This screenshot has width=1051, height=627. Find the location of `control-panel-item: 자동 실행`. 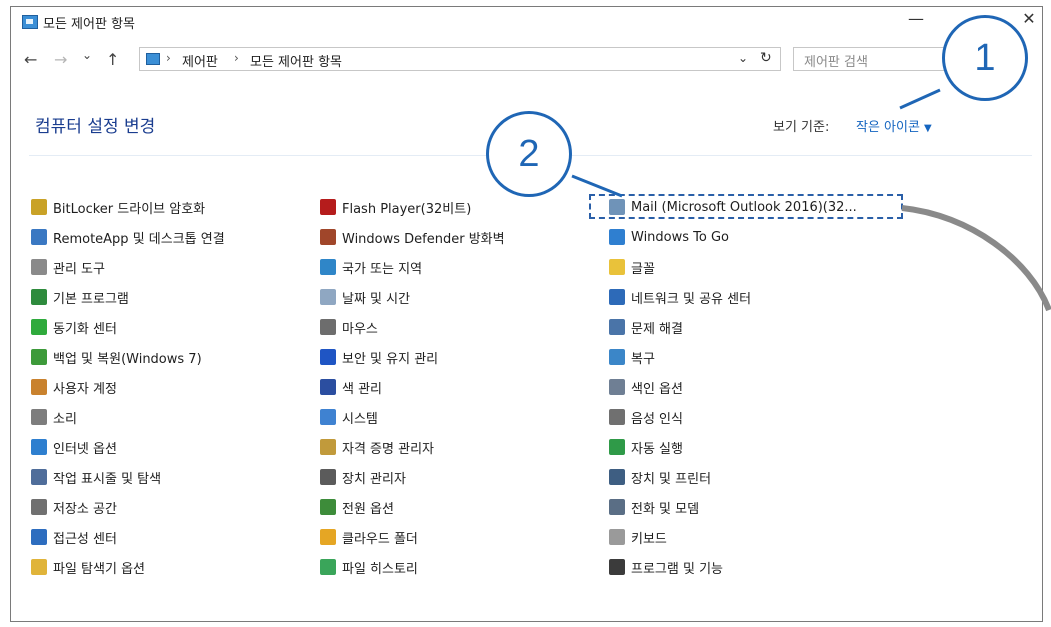

control-panel-item: 자동 실행 is located at coordinates (733, 447).